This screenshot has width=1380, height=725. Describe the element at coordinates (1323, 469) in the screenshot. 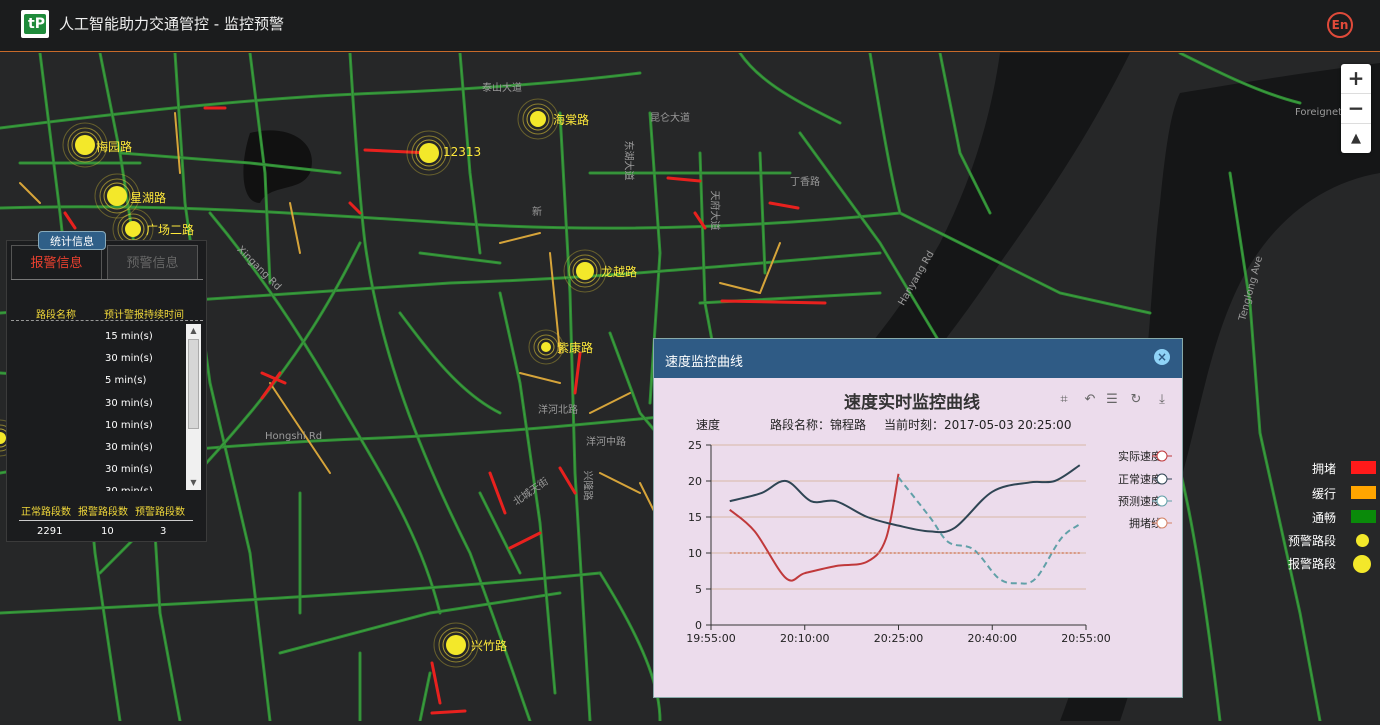

I see `legend-label: 拥堵` at that location.